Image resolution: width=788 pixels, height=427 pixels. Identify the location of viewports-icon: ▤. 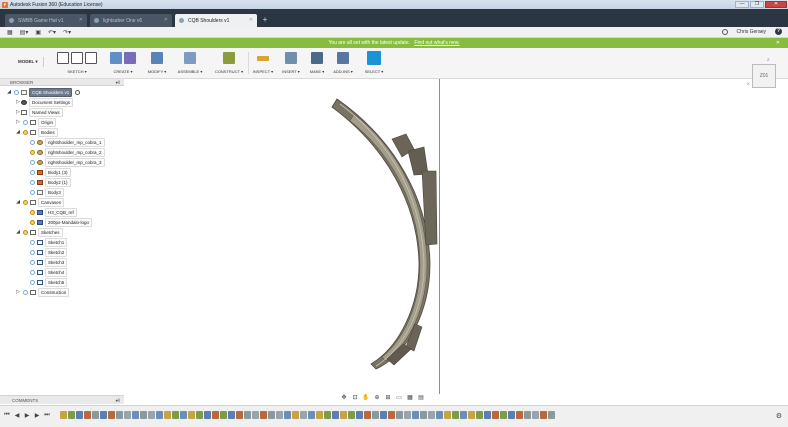
(421, 398).